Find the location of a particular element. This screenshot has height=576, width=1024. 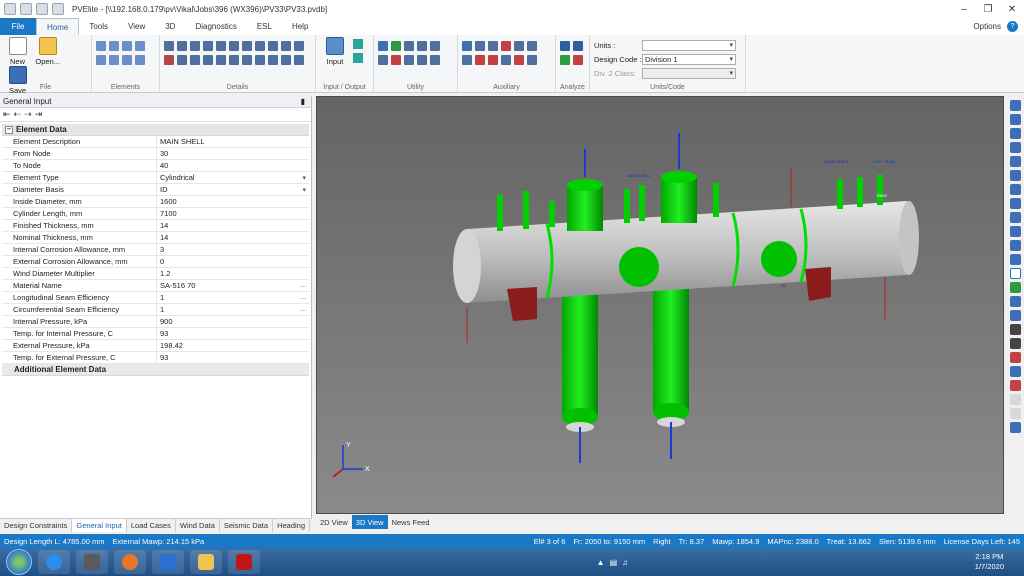

property-value: 198.42 is located at coordinates (233, 345).